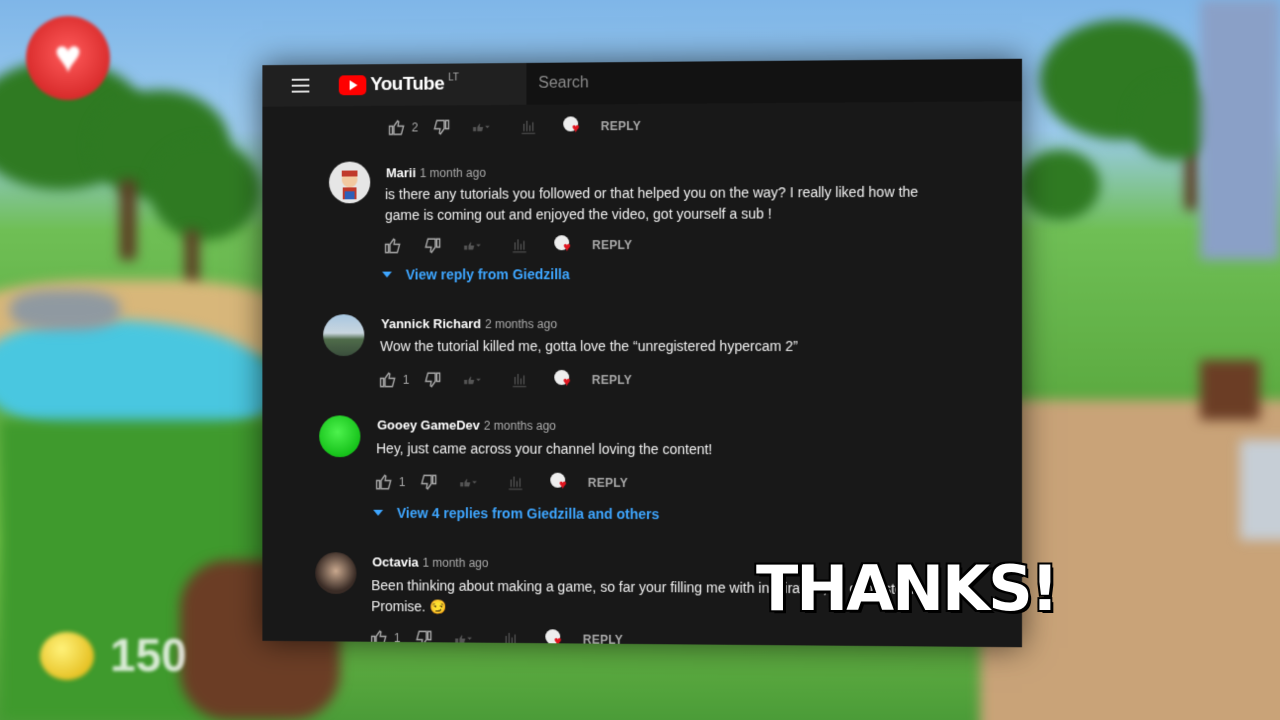  What do you see at coordinates (508, 245) in the screenshot?
I see `comment-actions: ♥ REPLY` at bounding box center [508, 245].